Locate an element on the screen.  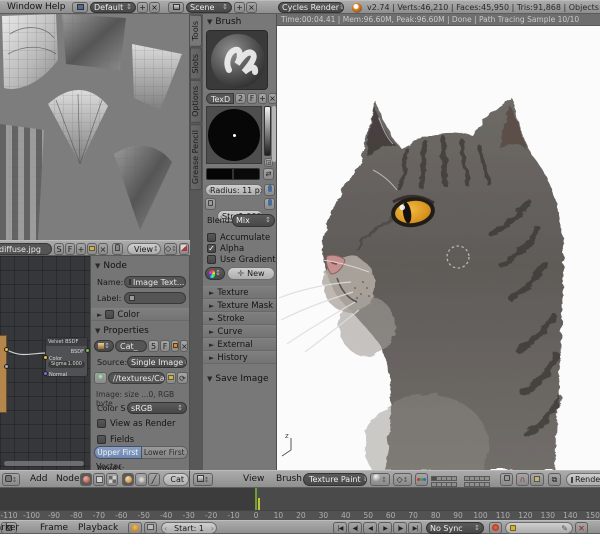
add-scene-button: + is located at coordinates (239, 7).